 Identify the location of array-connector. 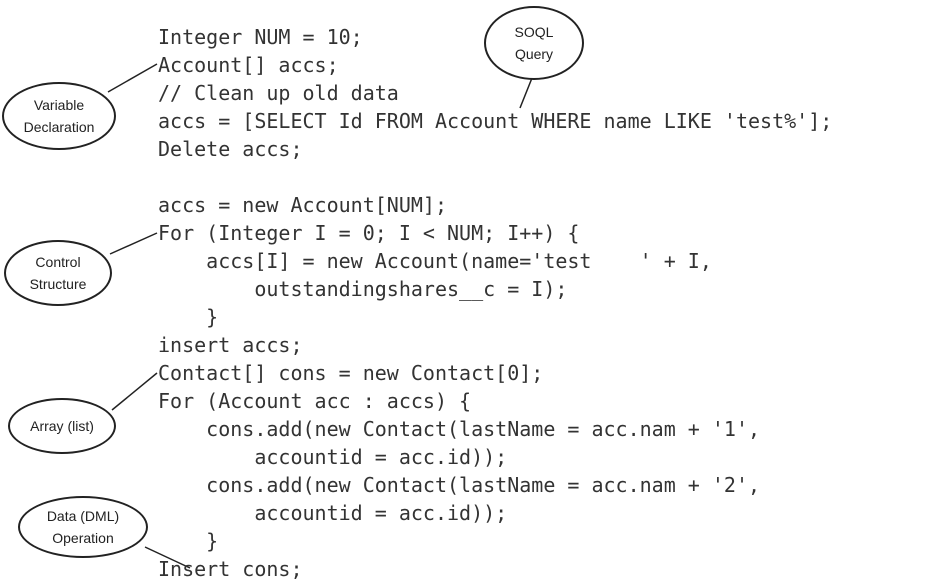
(134, 391).